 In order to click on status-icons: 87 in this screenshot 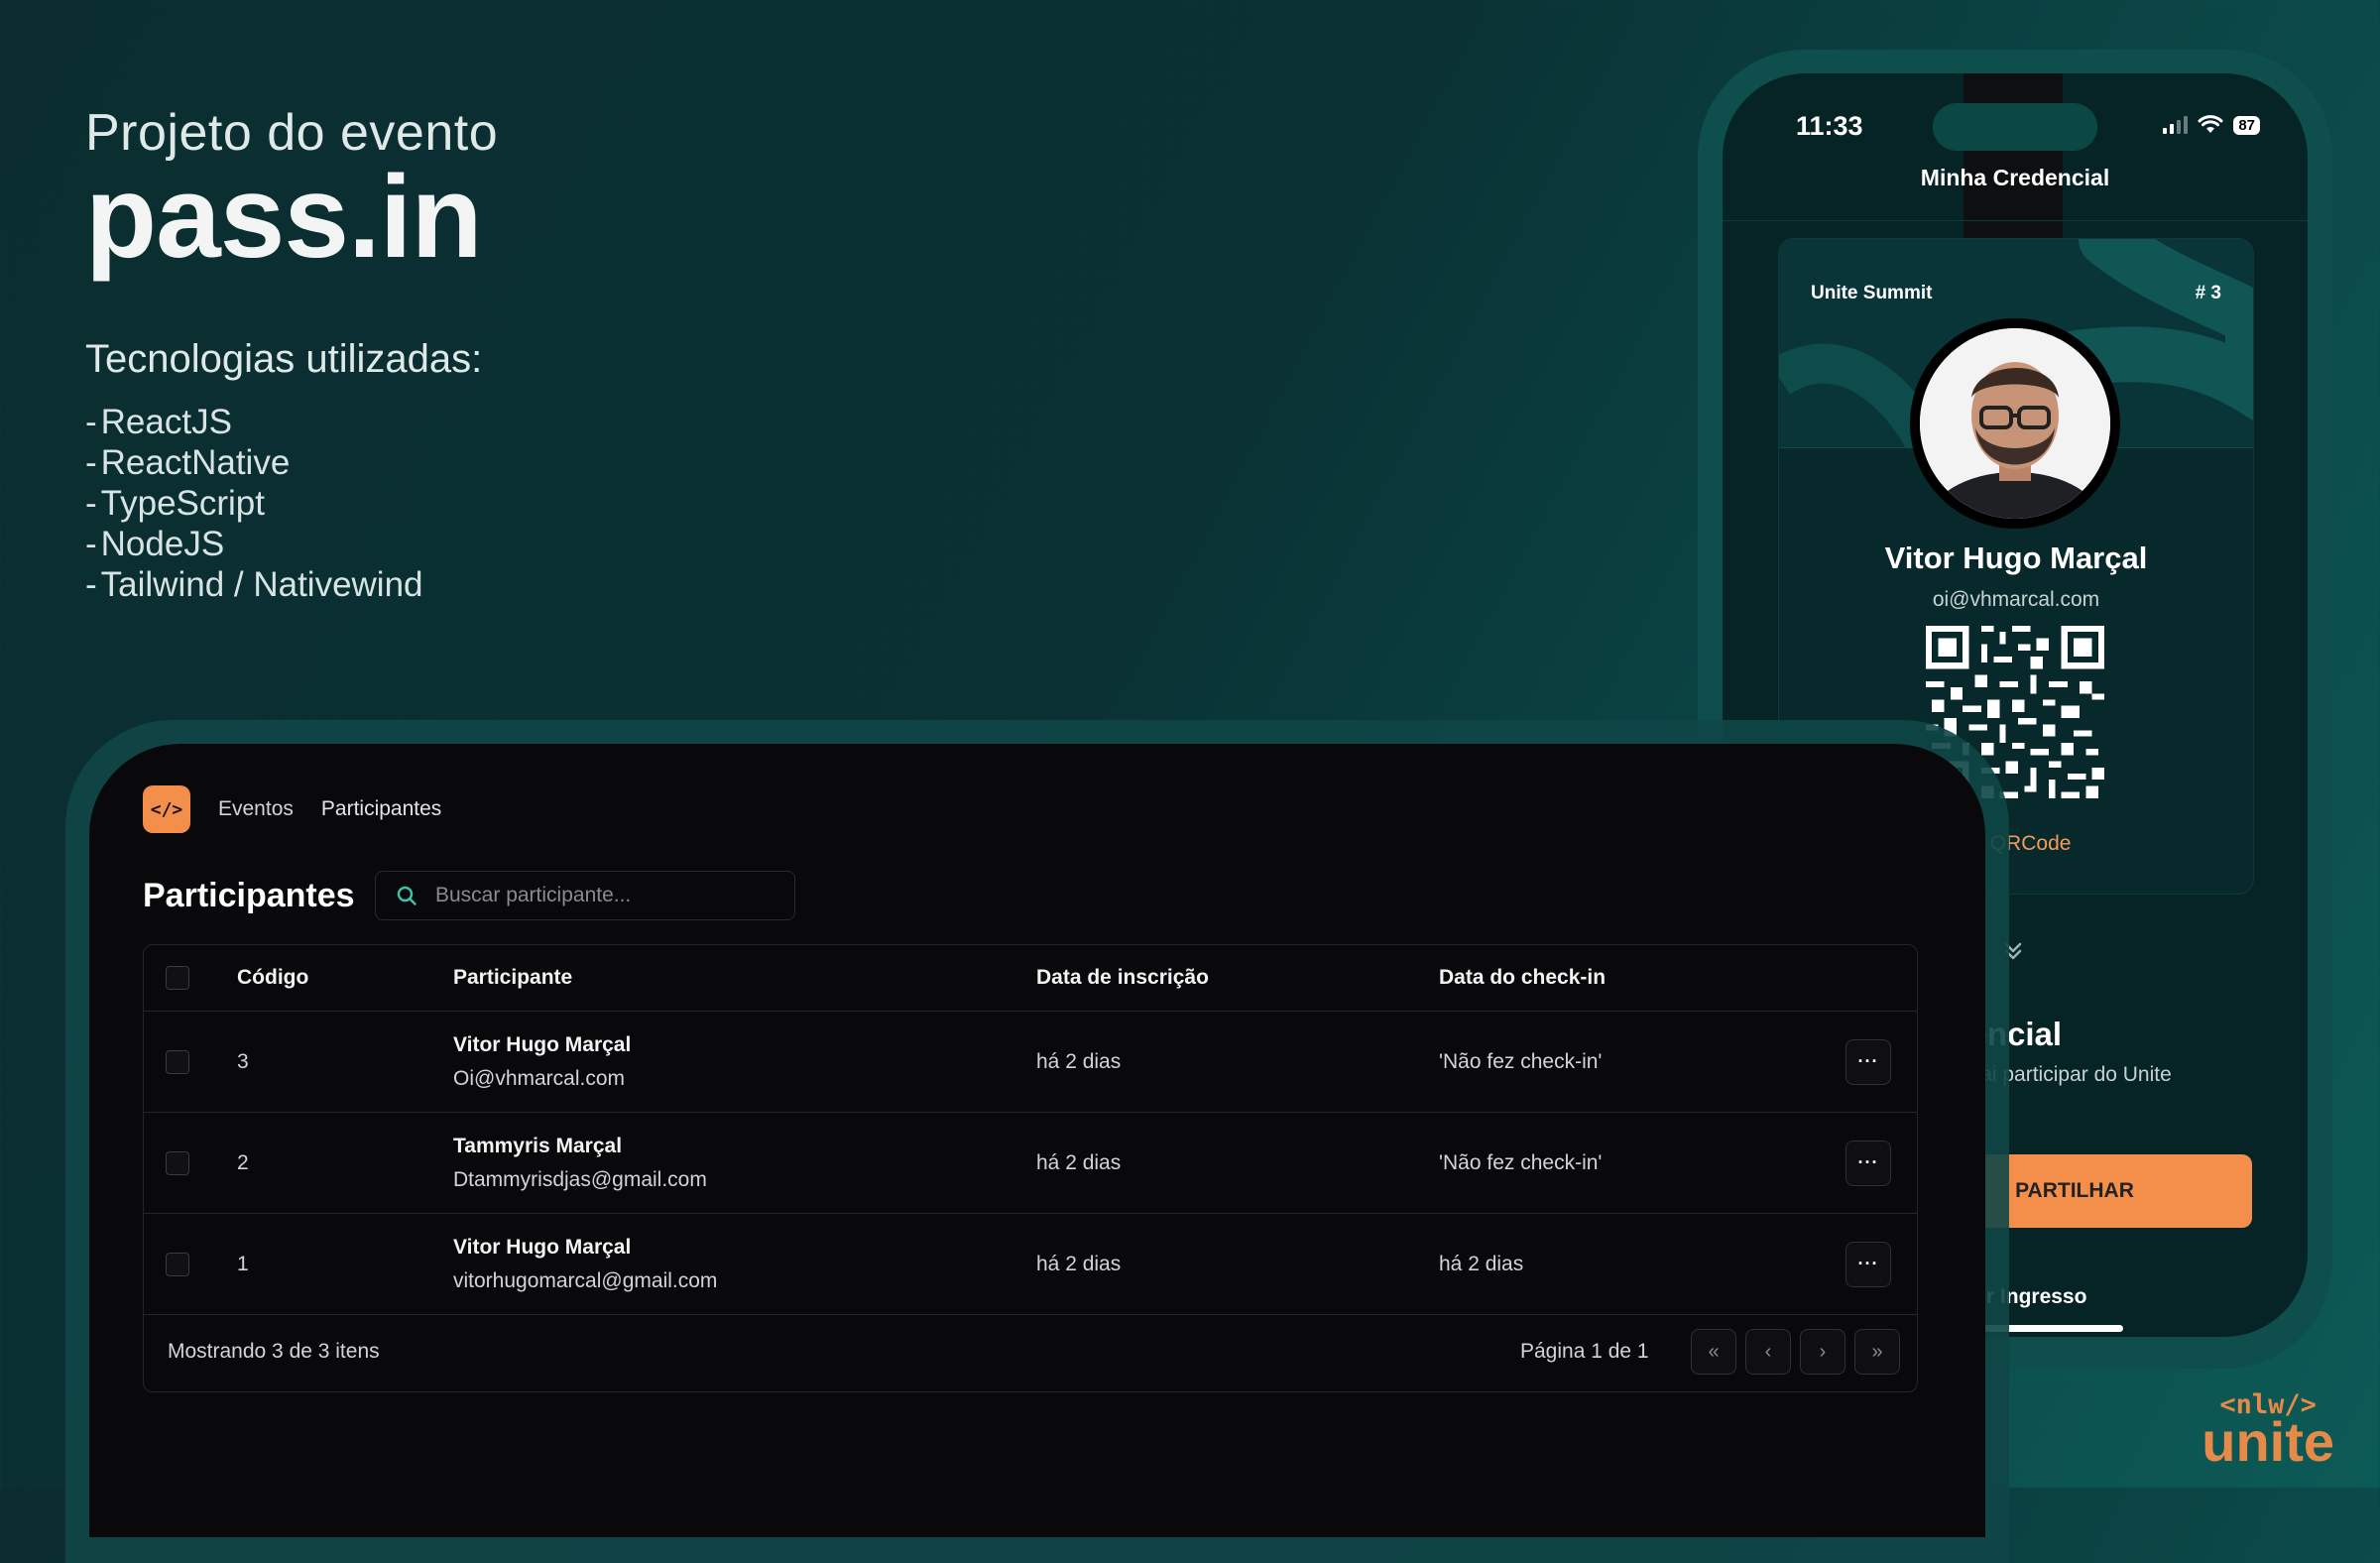, I will do `click(2211, 125)`.